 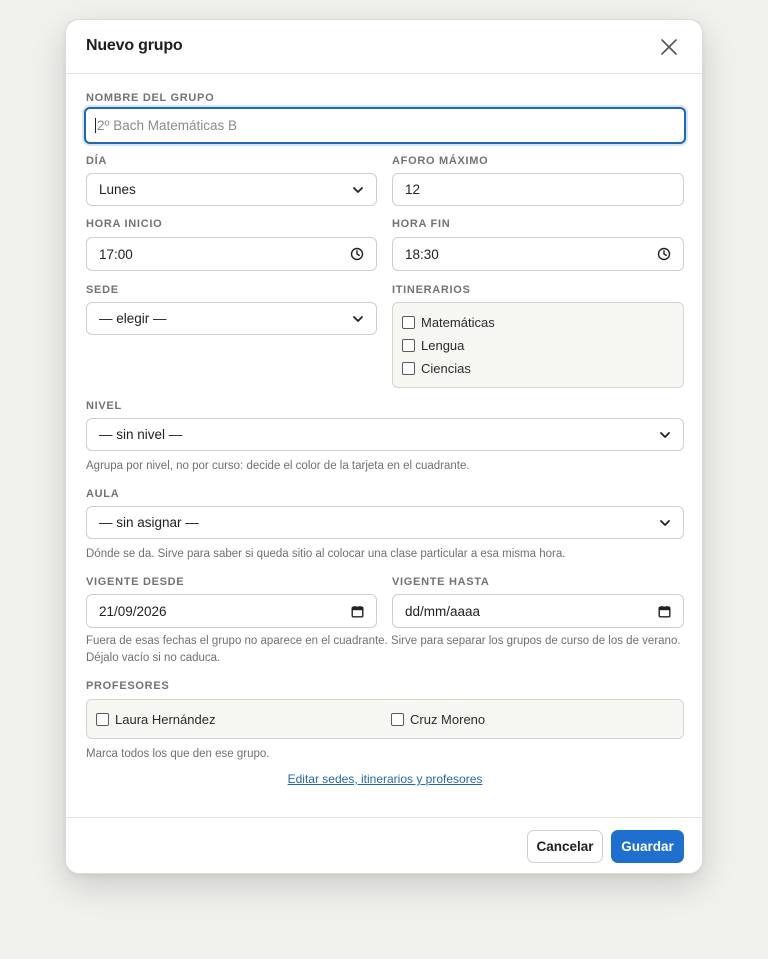 I want to click on end-time-value: 18:30, so click(x=422, y=254).